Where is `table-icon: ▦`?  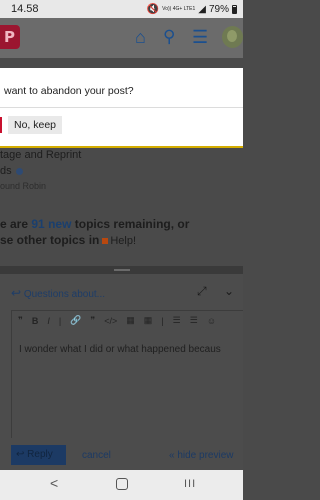
table-icon: ▦ is located at coordinates (148, 320).